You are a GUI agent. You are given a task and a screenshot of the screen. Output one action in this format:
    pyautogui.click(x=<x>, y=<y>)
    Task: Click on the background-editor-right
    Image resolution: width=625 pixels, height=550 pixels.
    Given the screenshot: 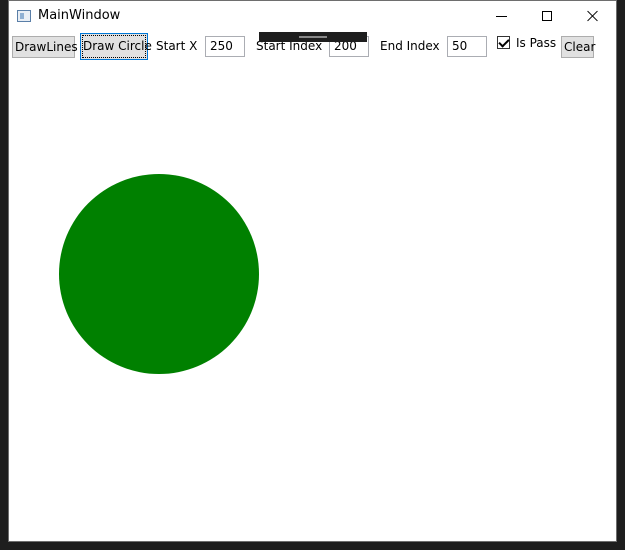 What is the action you would take?
    pyautogui.click(x=621, y=275)
    